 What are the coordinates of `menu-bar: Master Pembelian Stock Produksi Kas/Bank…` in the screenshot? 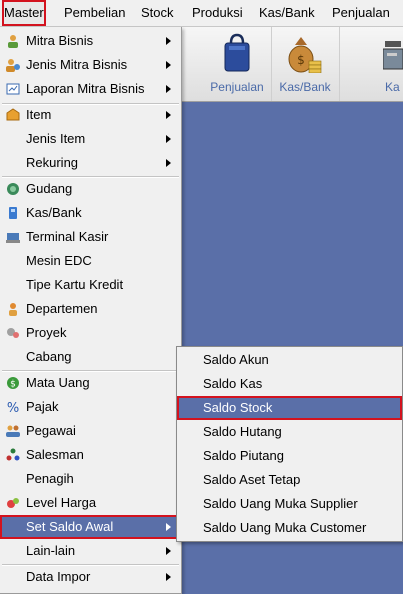 It's located at (201, 13).